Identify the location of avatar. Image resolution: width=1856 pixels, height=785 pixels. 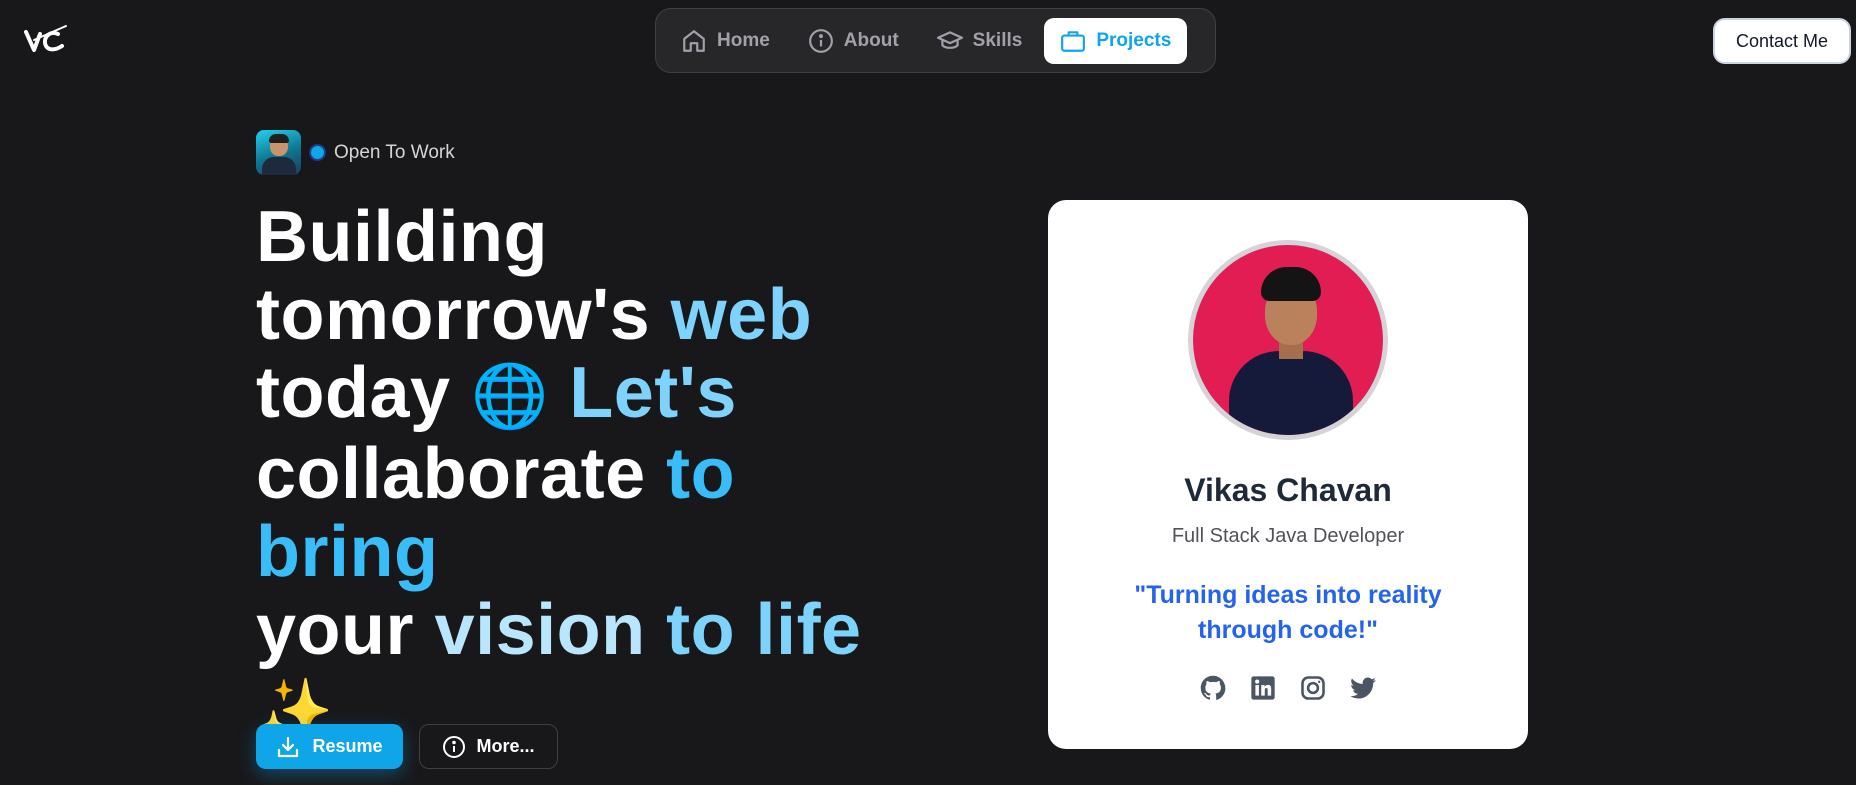
(278, 152).